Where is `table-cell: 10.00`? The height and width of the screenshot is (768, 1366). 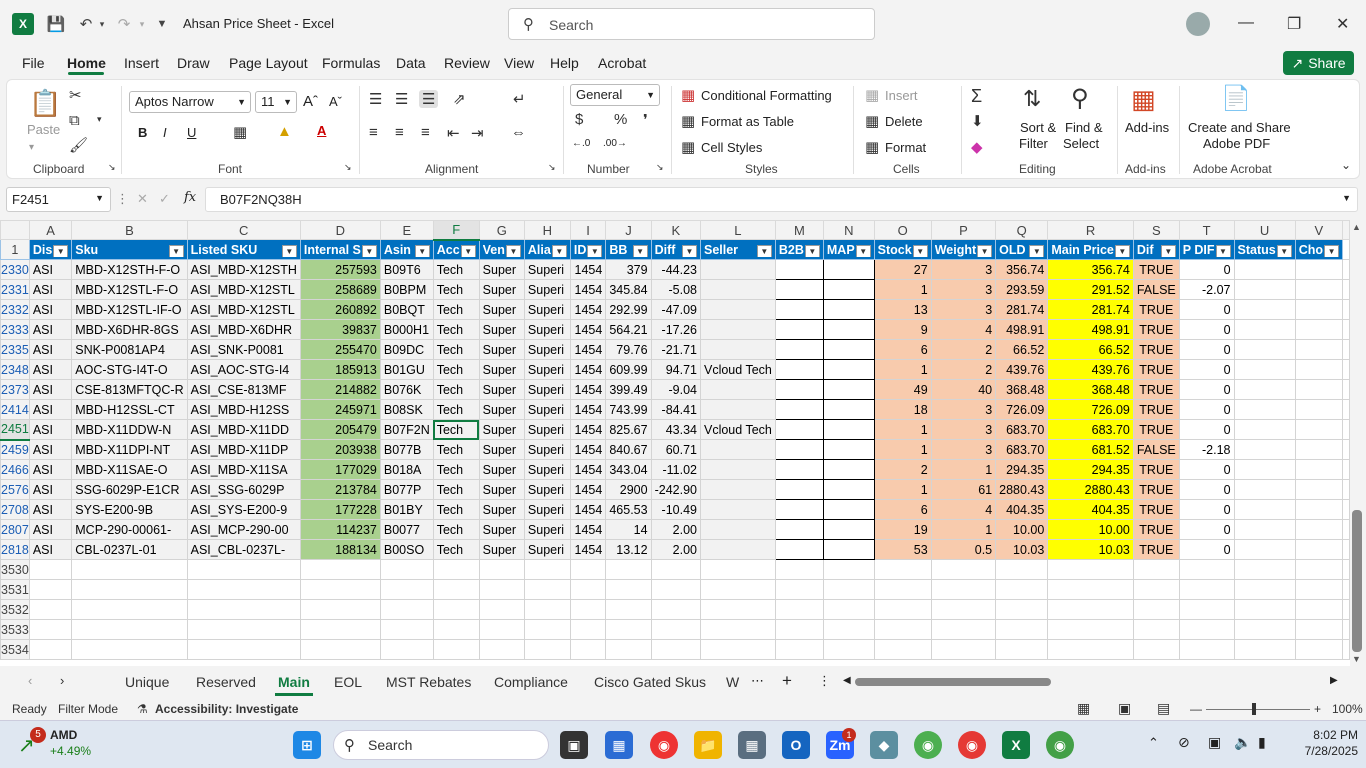 table-cell: 10.00 is located at coordinates (1090, 529).